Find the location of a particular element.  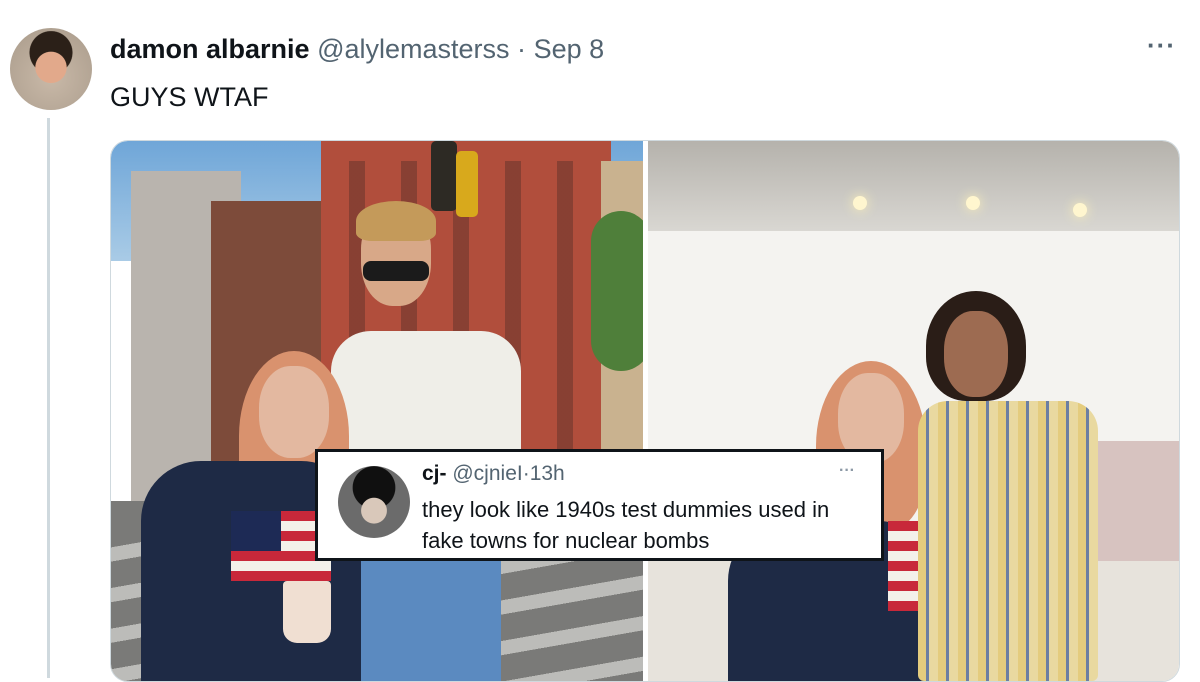

tweet-date: Sep 8 is located at coordinates (569, 49).